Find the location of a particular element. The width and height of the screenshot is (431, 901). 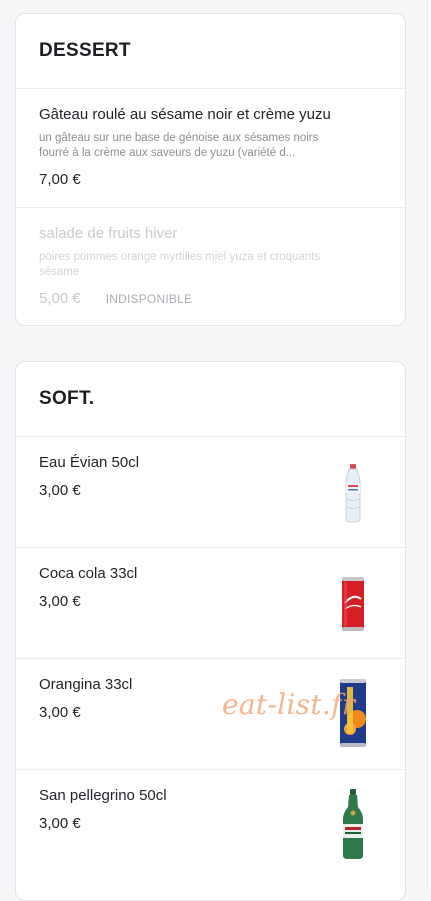

menu-item: Eau Évian 50cl 3,00 € is located at coordinates (210, 492).